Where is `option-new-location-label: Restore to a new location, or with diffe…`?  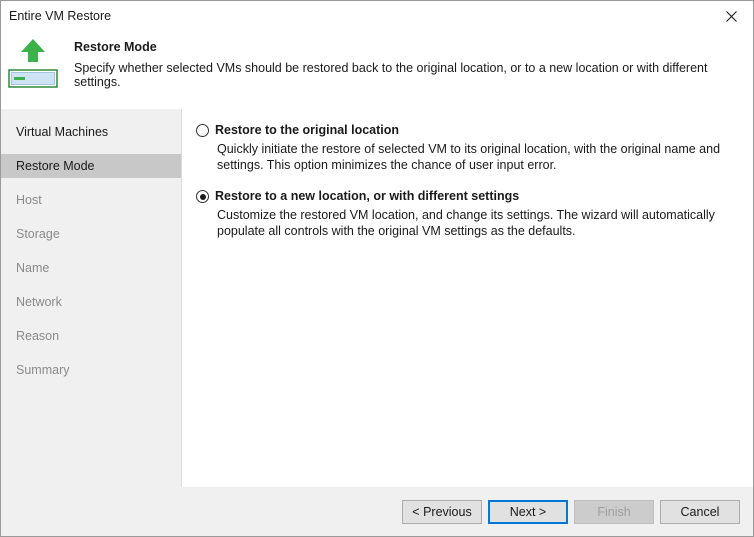
option-new-location-label: Restore to a new location, or with diffe… is located at coordinates (367, 196).